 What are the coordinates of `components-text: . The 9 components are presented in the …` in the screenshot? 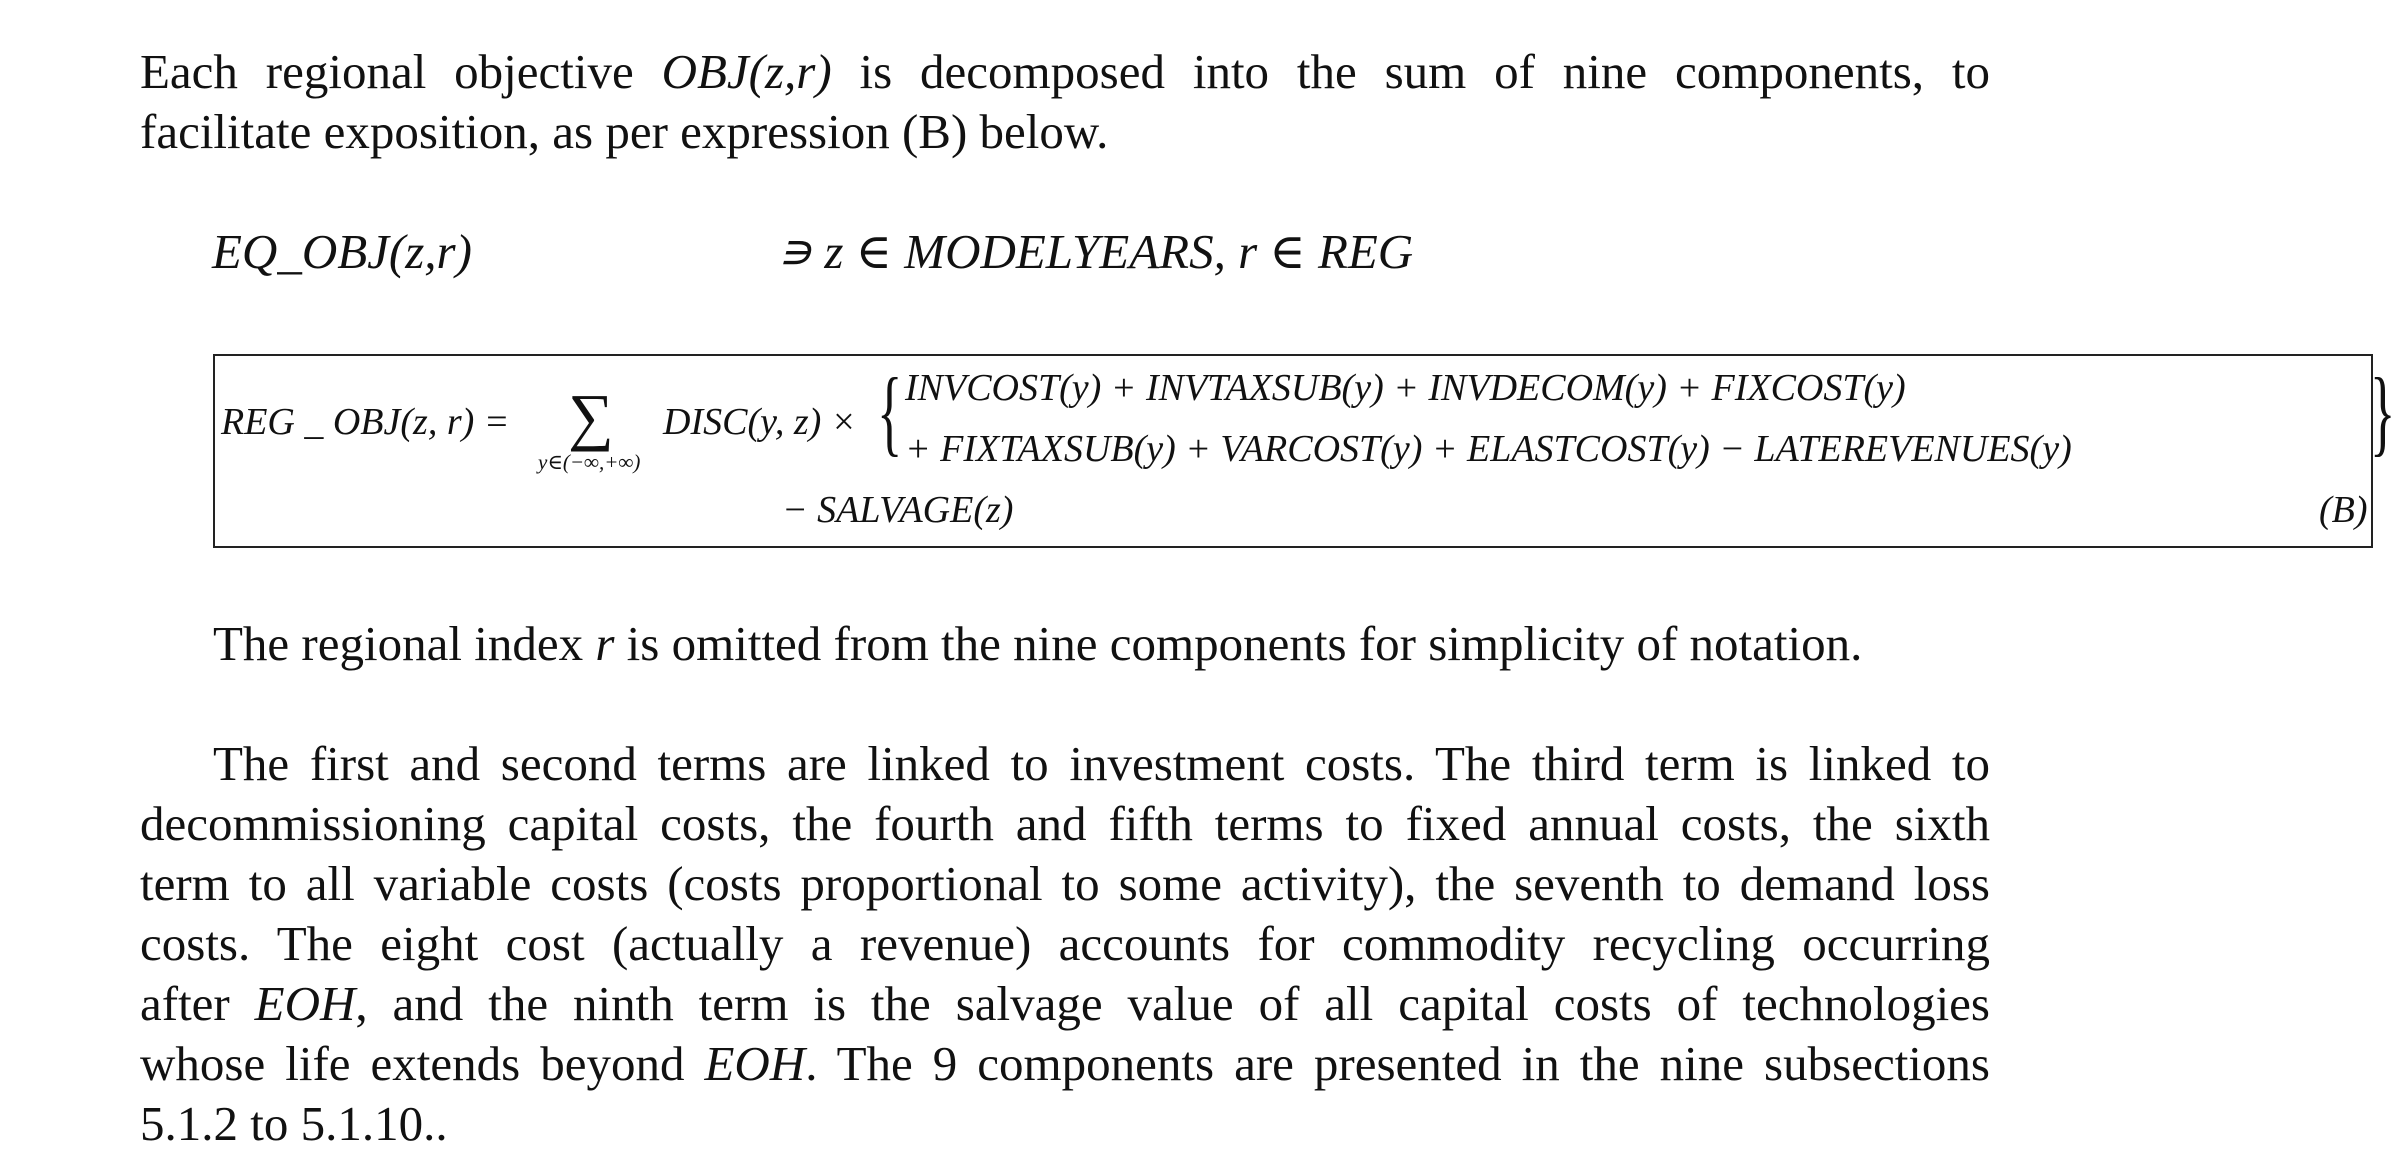 It's located at (1397, 1063).